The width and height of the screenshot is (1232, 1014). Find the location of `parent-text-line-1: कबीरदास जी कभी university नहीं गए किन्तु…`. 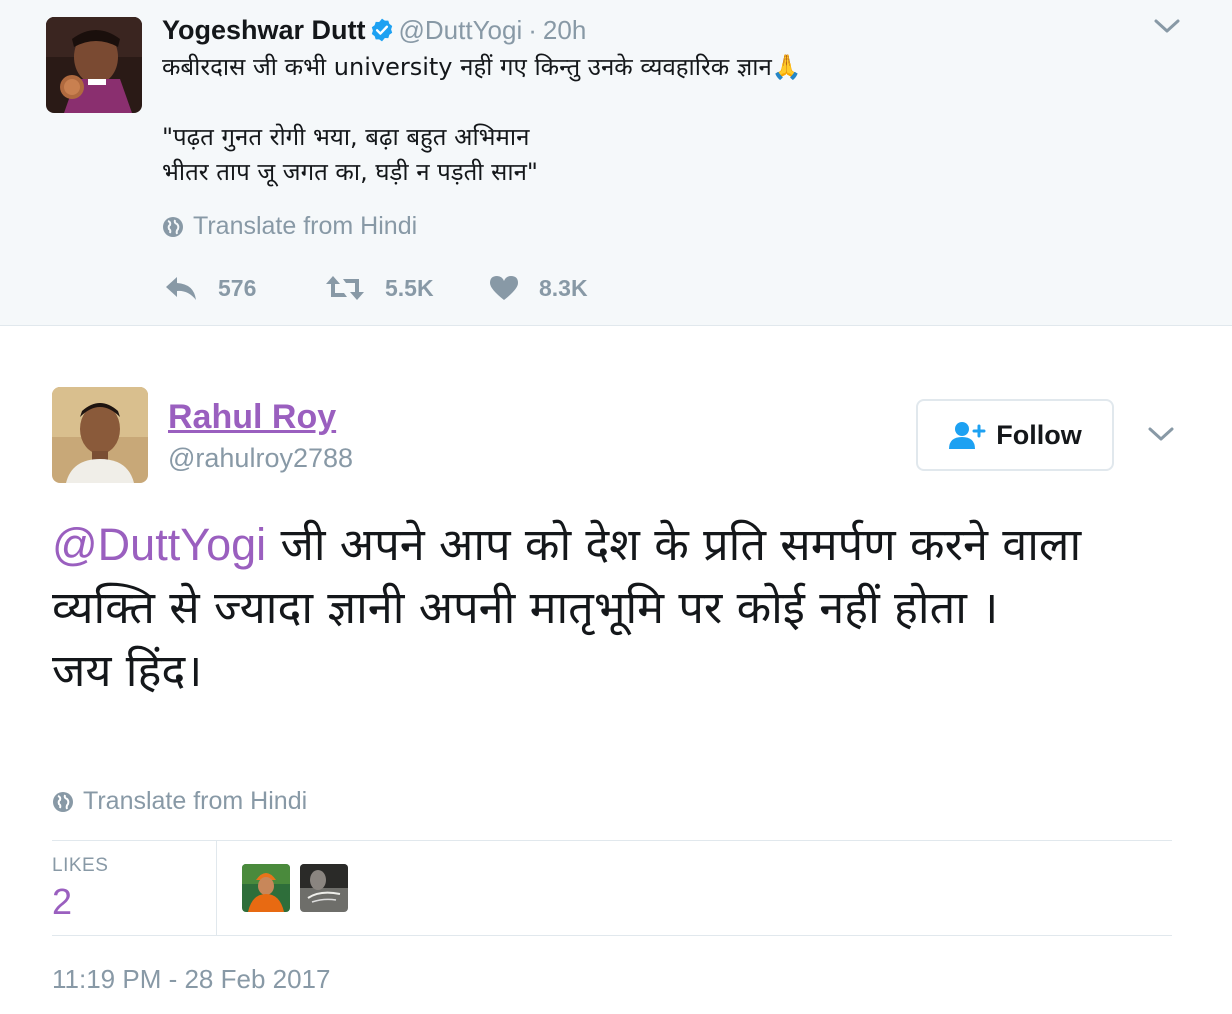

parent-text-line-1: कबीरदास जी कभी university नहीं गए किन्तु… is located at coordinates (482, 67).